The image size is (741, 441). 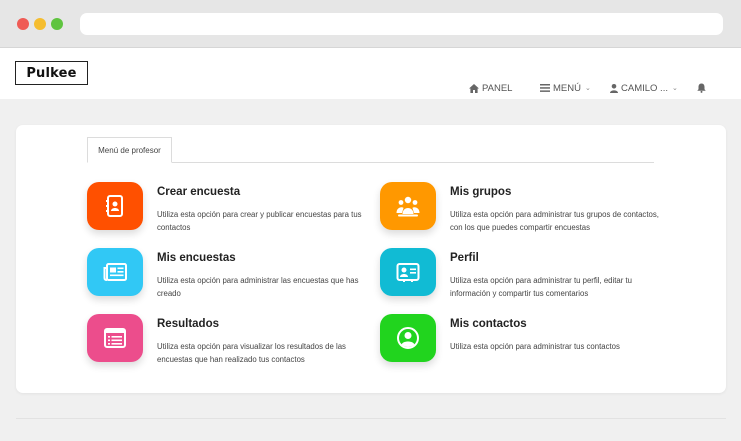 What do you see at coordinates (545, 88) in the screenshot?
I see `hamburger-icon` at bounding box center [545, 88].